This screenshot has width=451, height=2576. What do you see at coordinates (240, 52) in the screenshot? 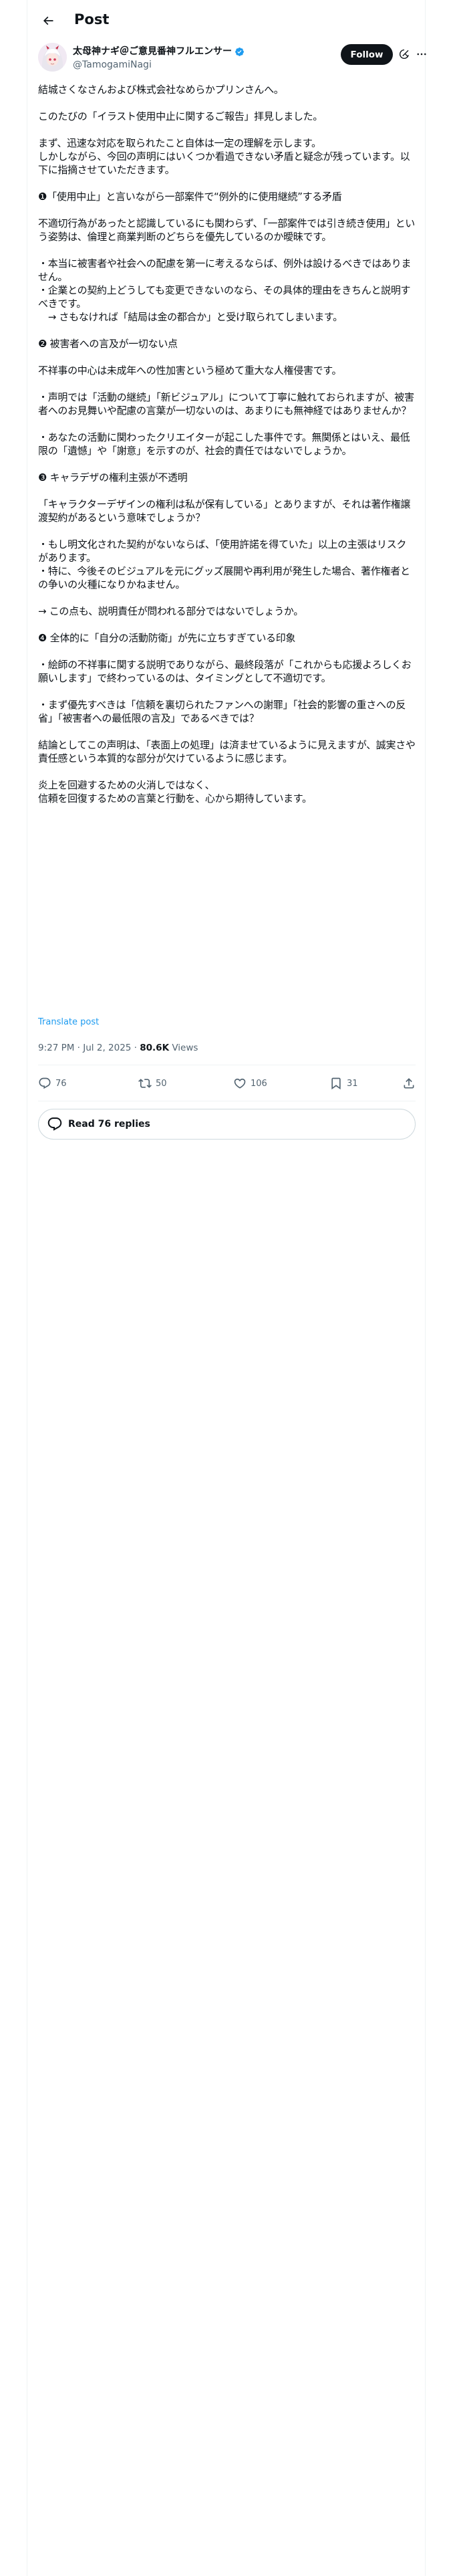
I see `verified-badge-icon` at bounding box center [240, 52].